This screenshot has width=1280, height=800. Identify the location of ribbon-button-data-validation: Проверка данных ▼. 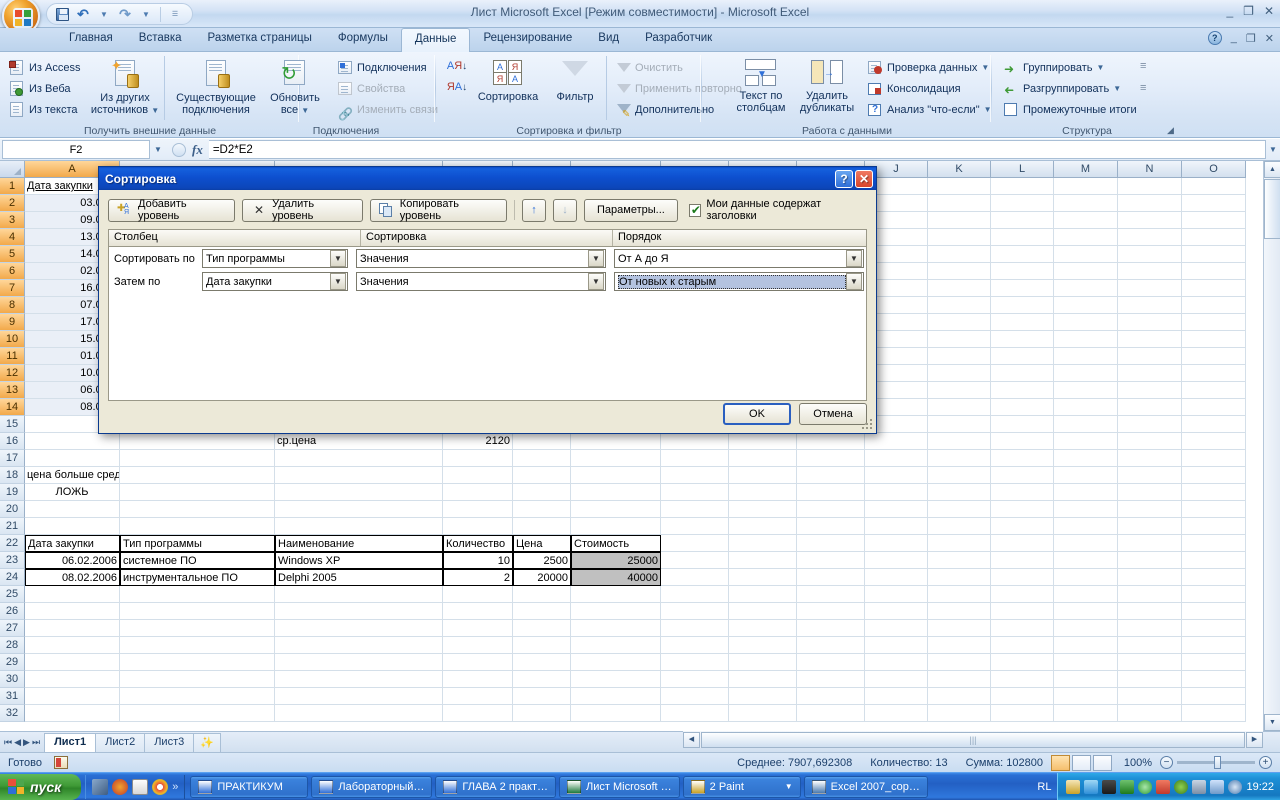
(929, 67).